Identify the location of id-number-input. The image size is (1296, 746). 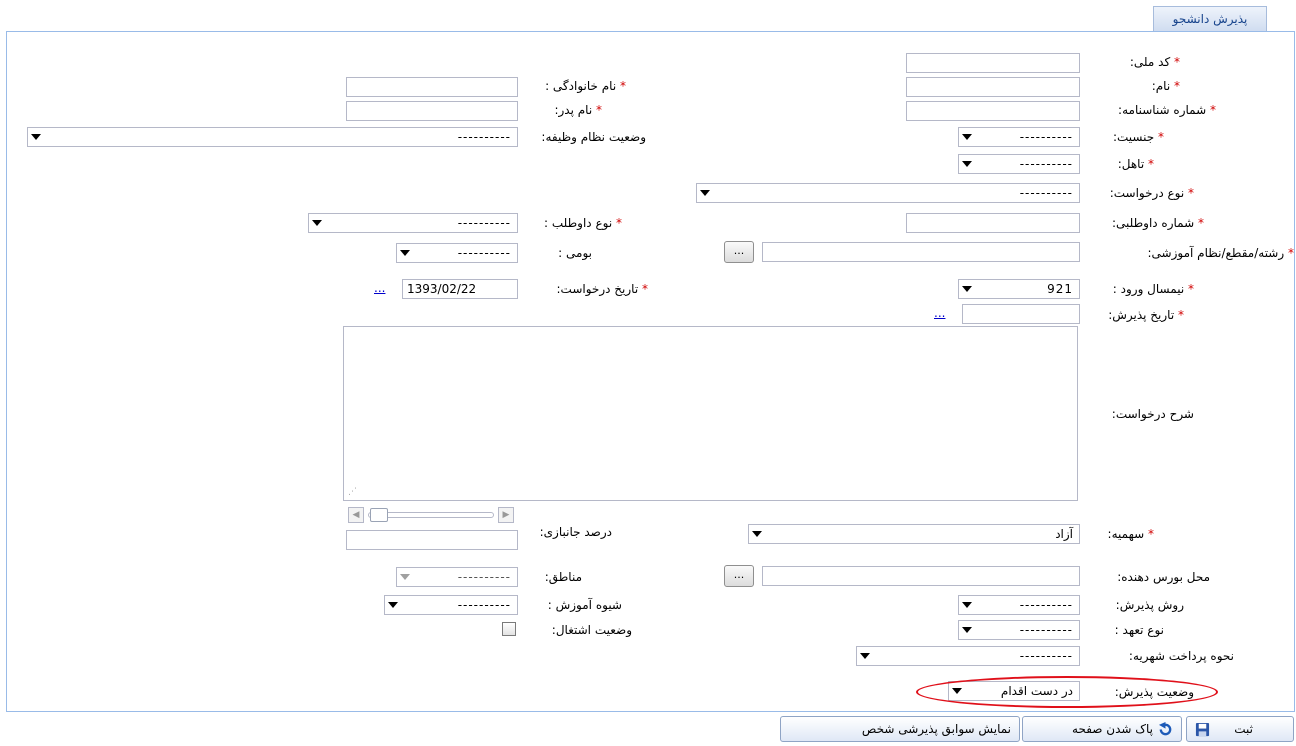
(993, 111).